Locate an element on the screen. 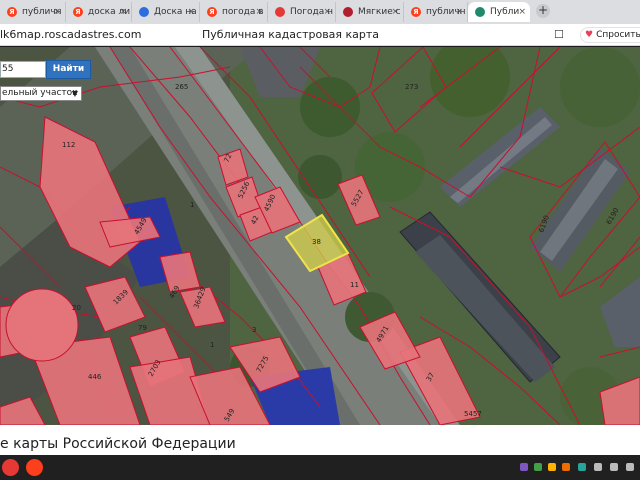  parcel-label: 265 is located at coordinates (181, 87).